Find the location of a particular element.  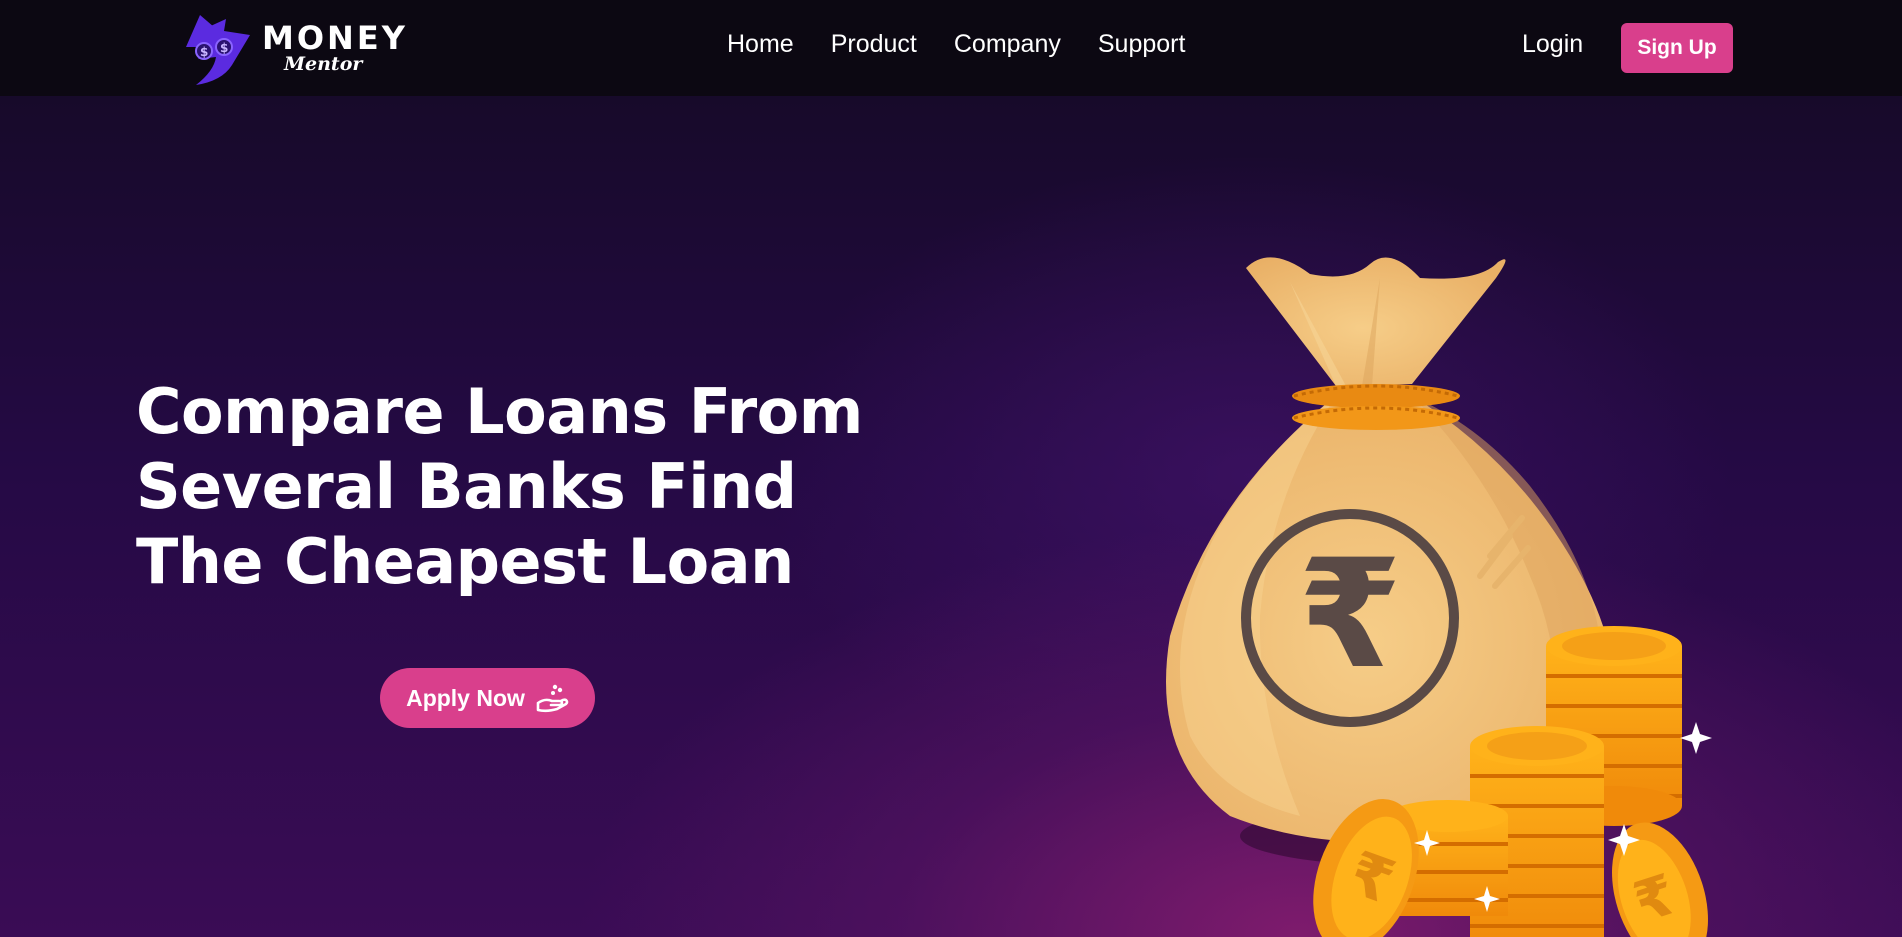

nav-link-support: Support is located at coordinates (1142, 44).